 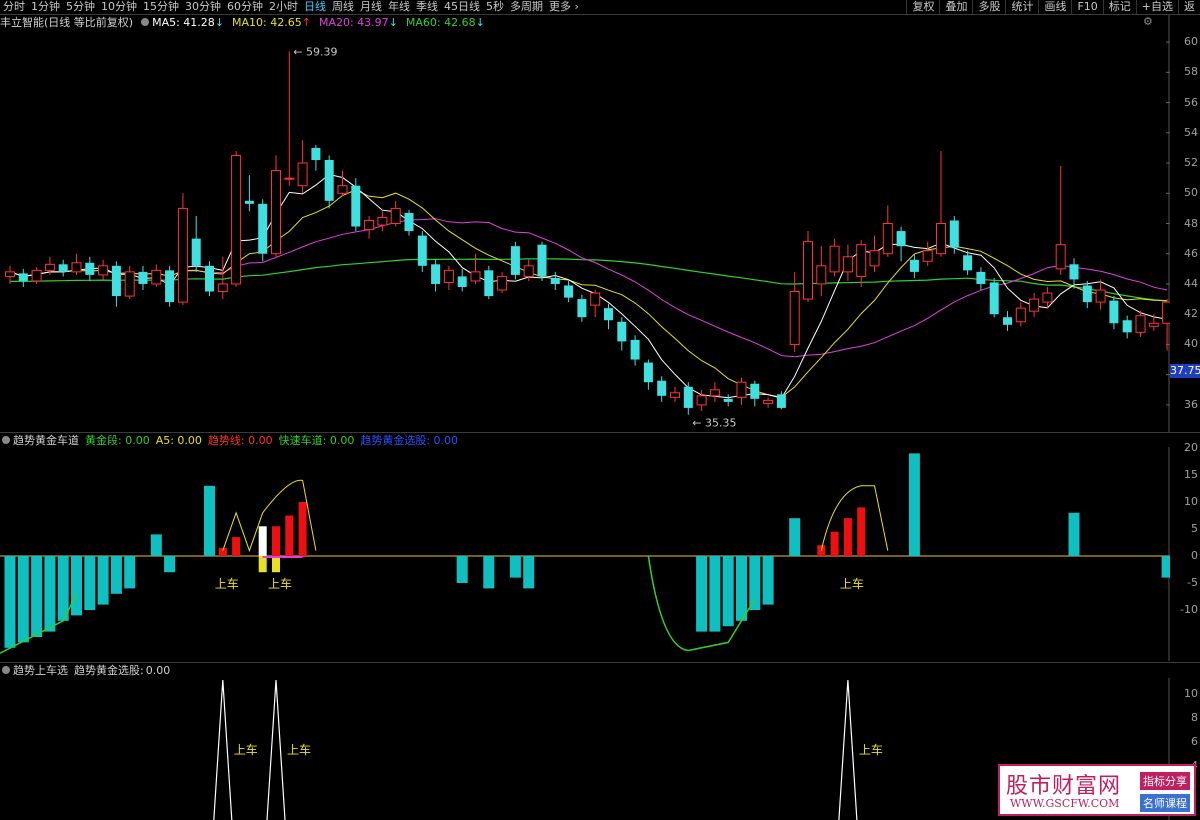 I want to click on period-tab-1: 1分钟, so click(x=45, y=7).